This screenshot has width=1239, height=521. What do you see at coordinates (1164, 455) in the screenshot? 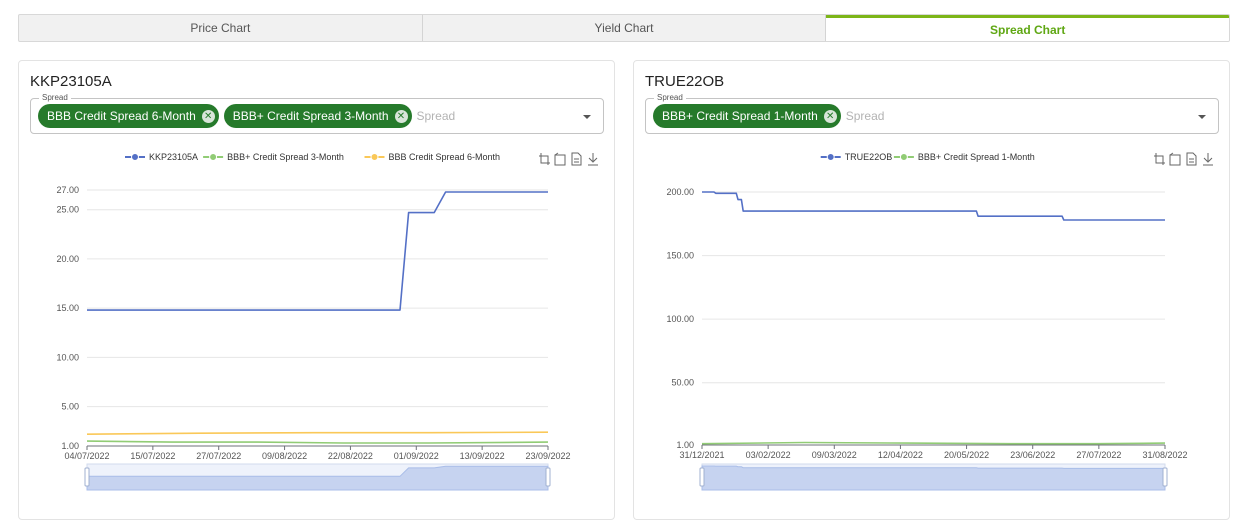
I see `x-tick-label: 31/08/2022` at bounding box center [1164, 455].